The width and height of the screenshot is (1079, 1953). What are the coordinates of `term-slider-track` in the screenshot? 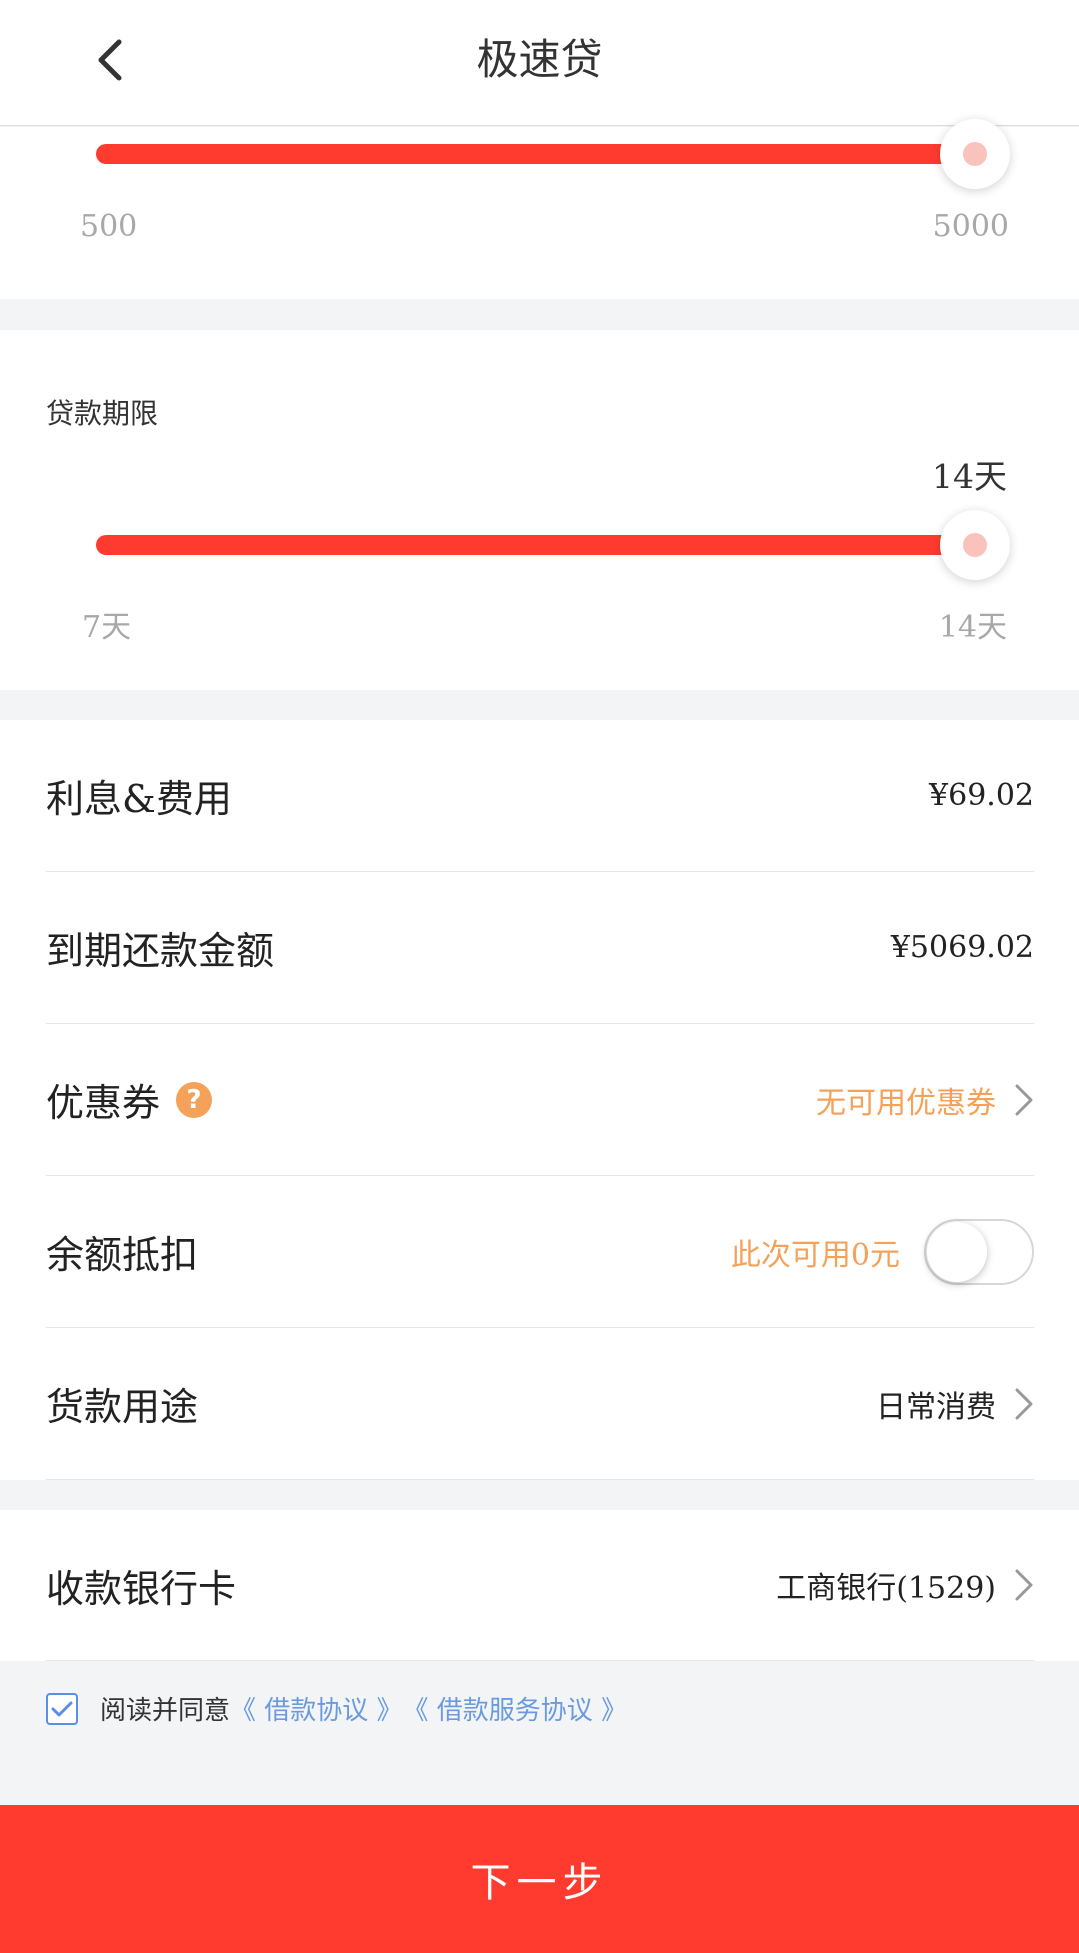 It's located at (536, 545).